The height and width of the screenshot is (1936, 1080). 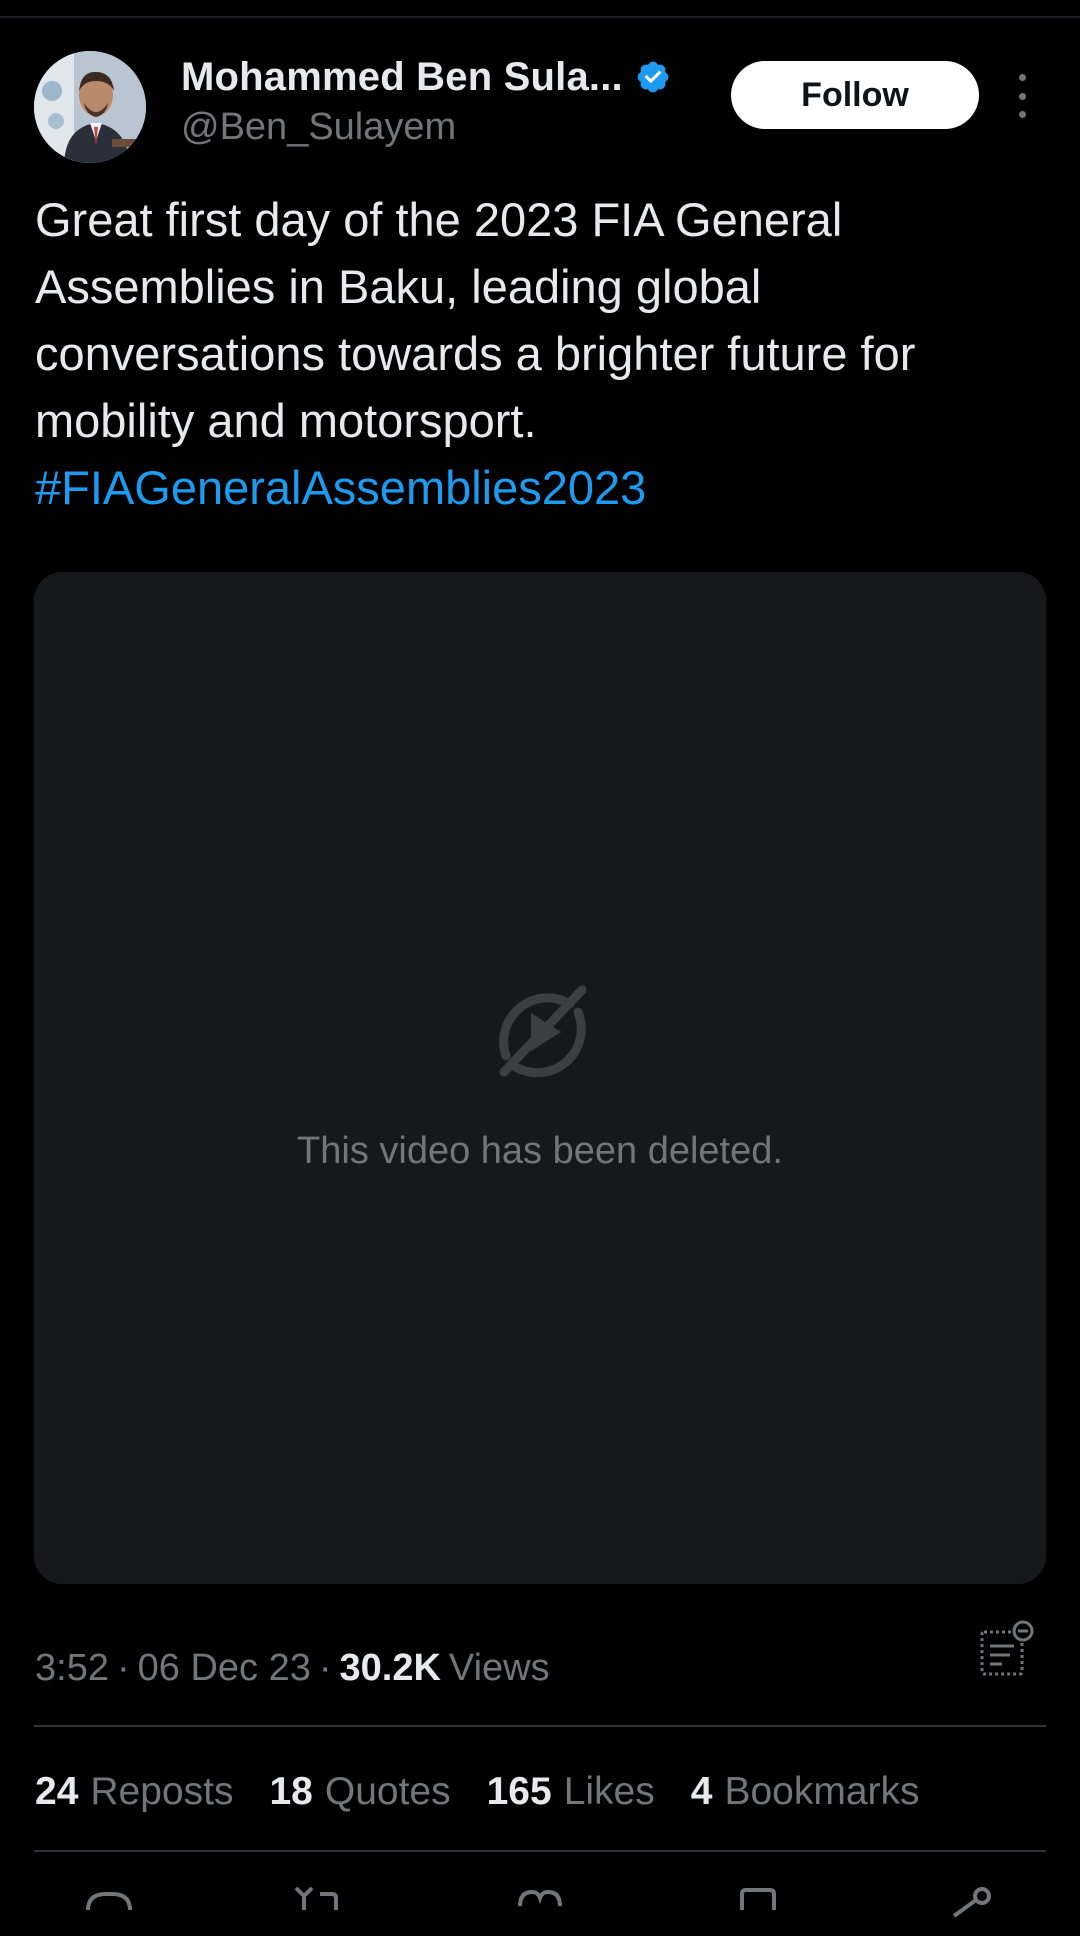 What do you see at coordinates (972, 1908) in the screenshot?
I see `share-icon` at bounding box center [972, 1908].